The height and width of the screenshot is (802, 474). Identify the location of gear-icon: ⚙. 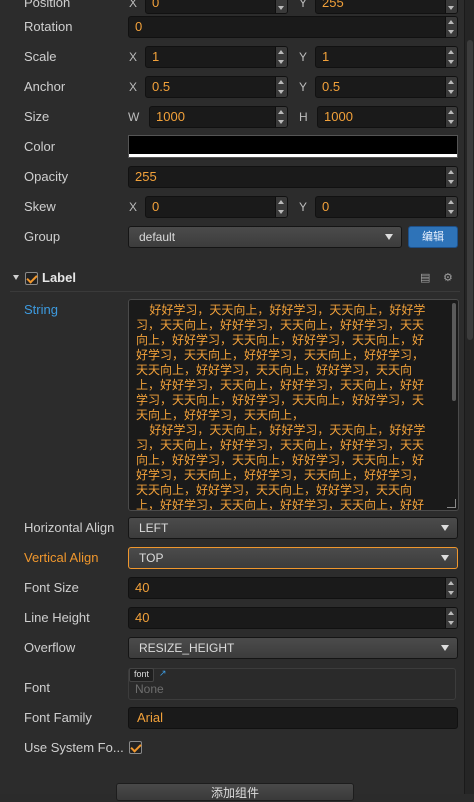
(448, 278).